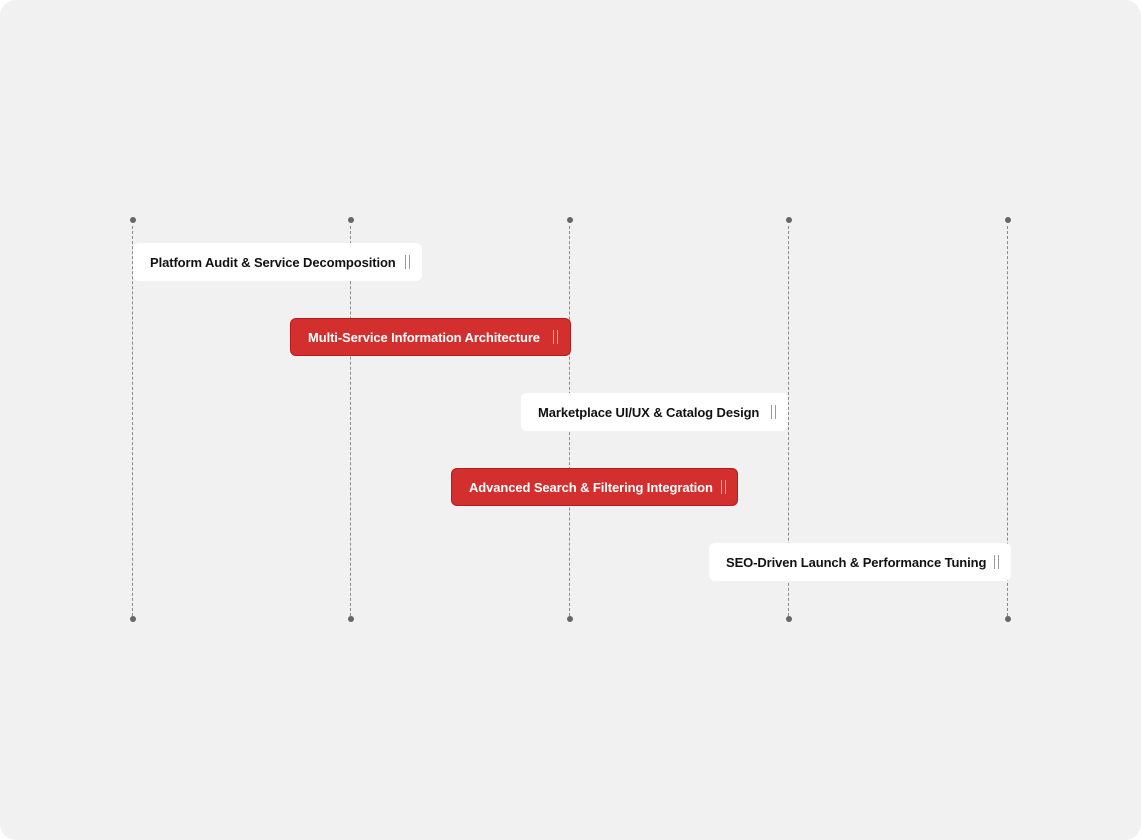 The height and width of the screenshot is (840, 1141). I want to click on task-label: SEO-Driven Launch & Performance Tuning, so click(856, 562).